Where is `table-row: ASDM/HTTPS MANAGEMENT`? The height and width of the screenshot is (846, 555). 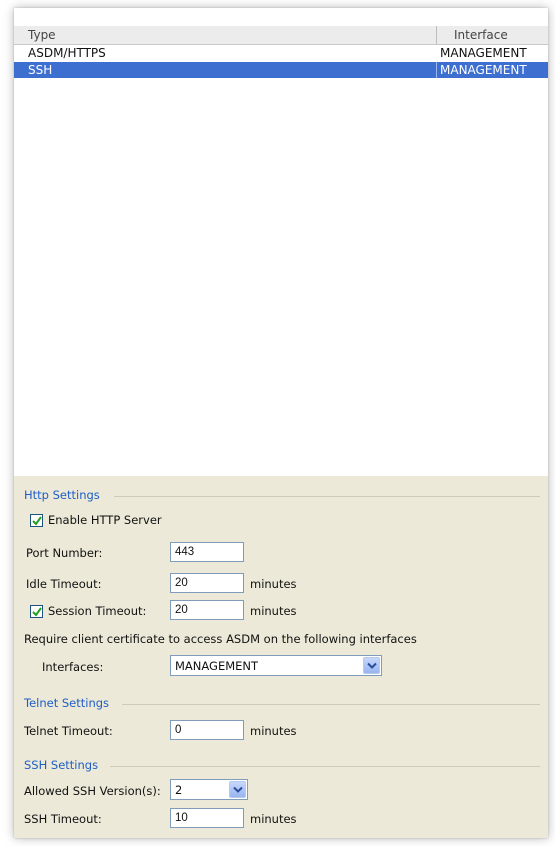
table-row: ASDM/HTTPS MANAGEMENT is located at coordinates (281, 53).